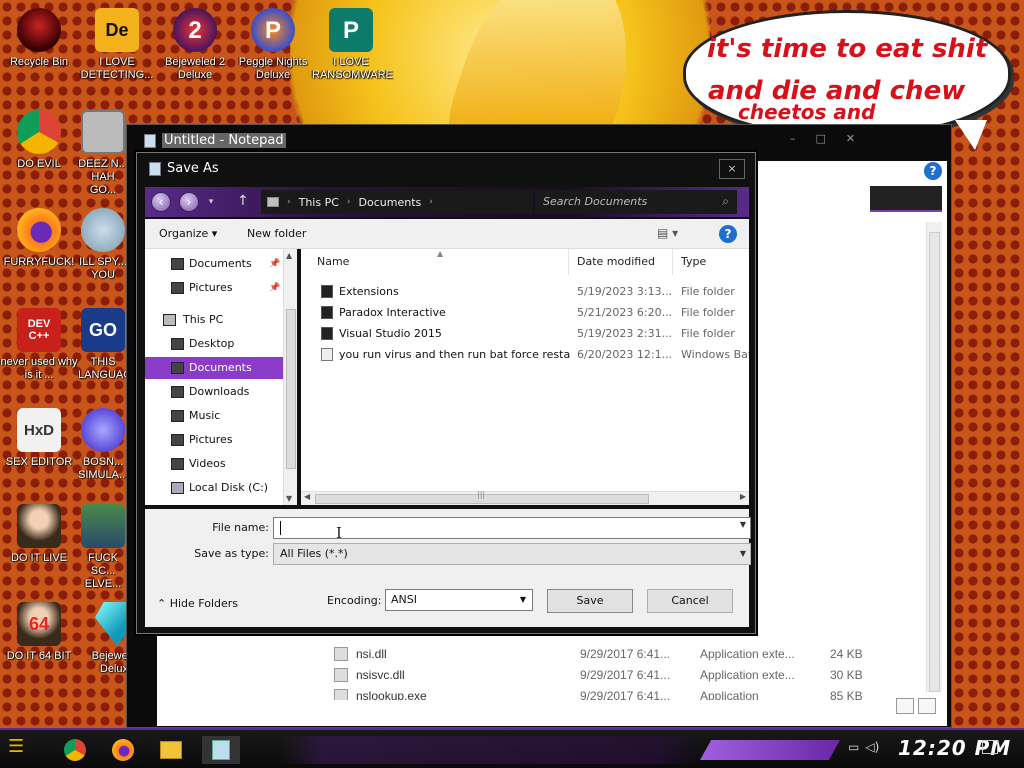 The image size is (1024, 768). I want to click on desktop-icon-do-it-64: 64 DO IT 64 BIT, so click(39, 632).